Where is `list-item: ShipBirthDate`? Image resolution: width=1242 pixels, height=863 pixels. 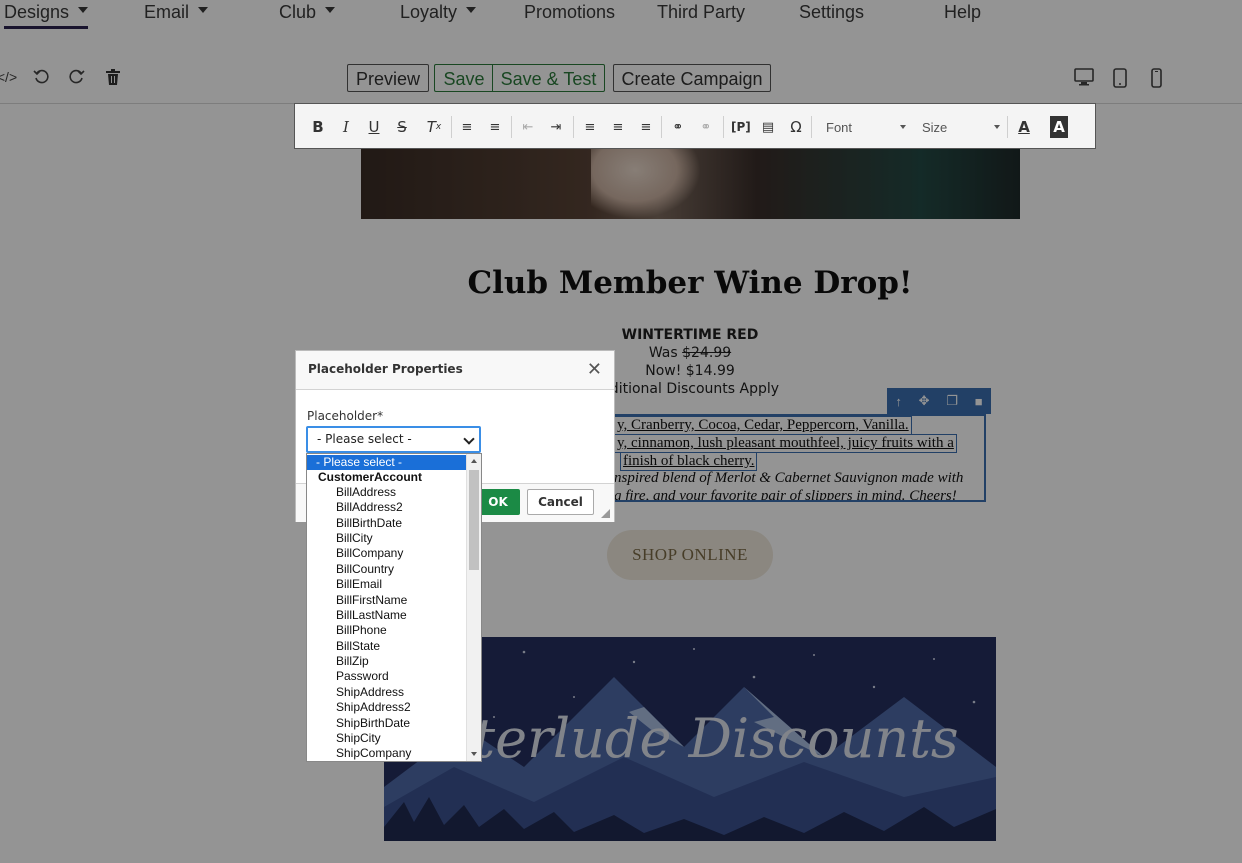 list-item: ShipBirthDate is located at coordinates (394, 723).